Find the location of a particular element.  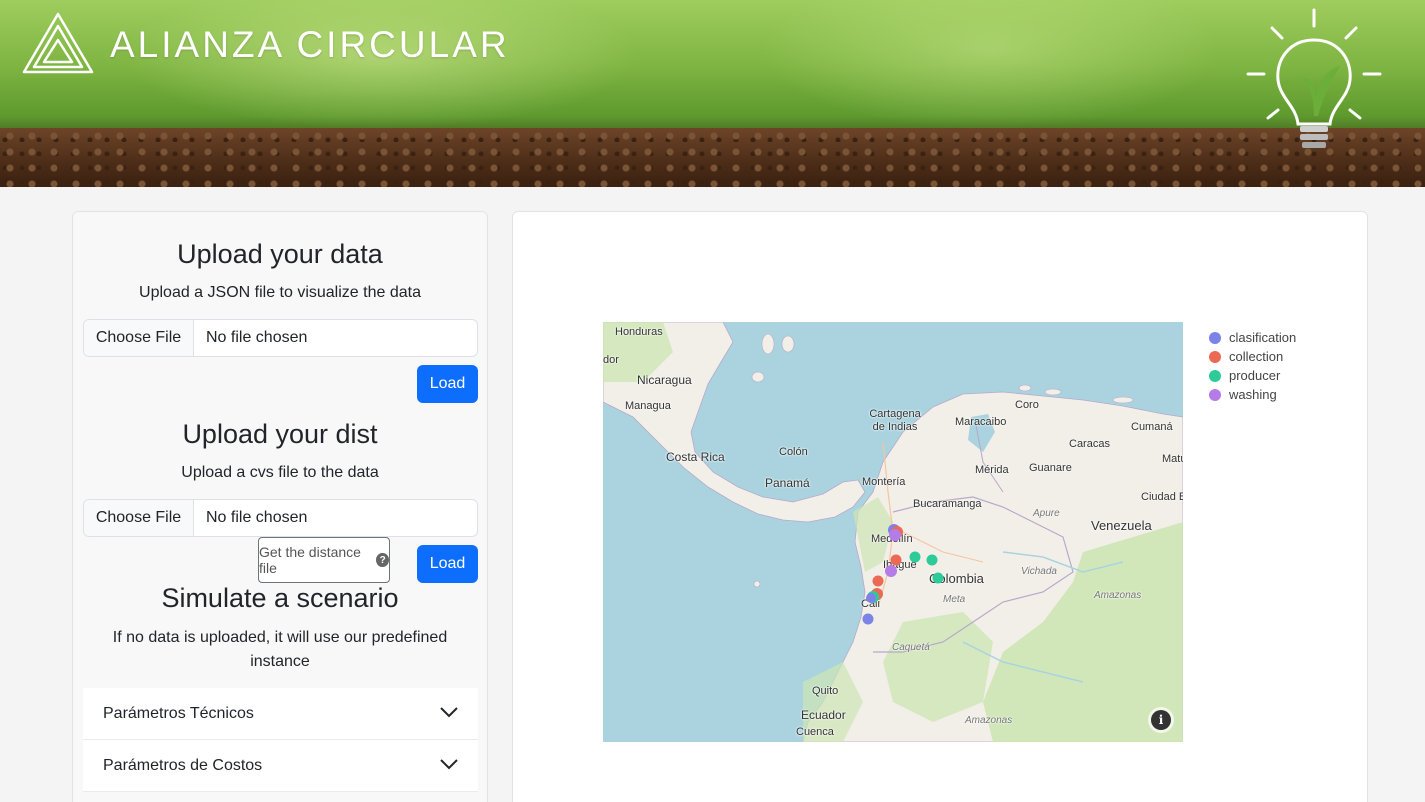

legend-item: producer is located at coordinates (1252, 375).